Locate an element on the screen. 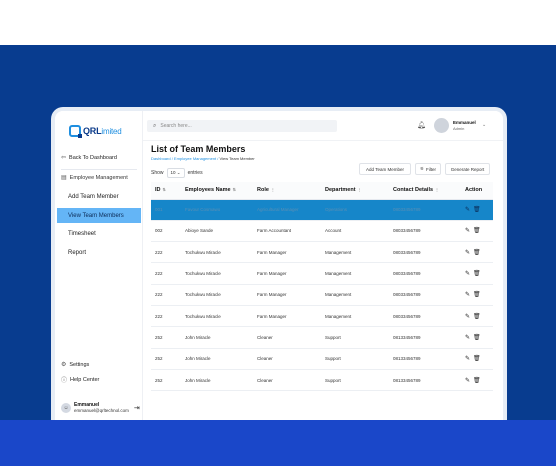 This screenshot has width=556, height=466. cell-id: 002 is located at coordinates (166, 231).